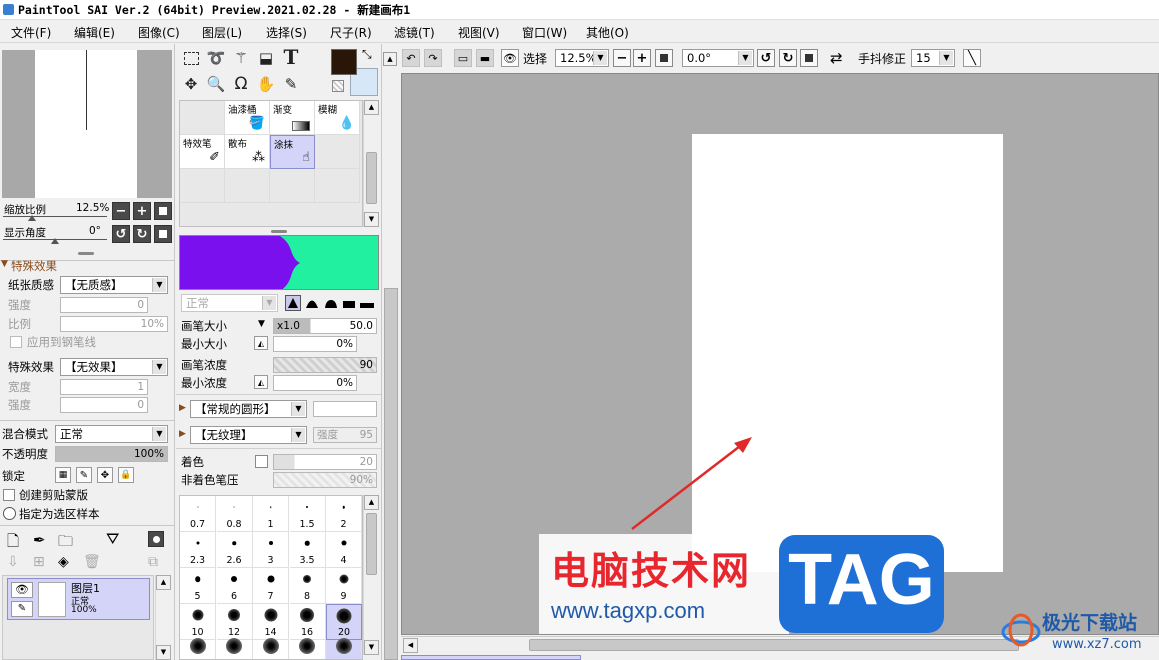 The width and height of the screenshot is (1159, 660). Describe the element at coordinates (63, 562) in the screenshot. I see `clear-layer-icon: ◈` at that location.